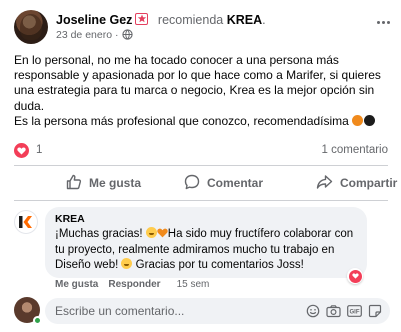 This screenshot has height=332, width=401. What do you see at coordinates (358, 120) in the screenshot?
I see `orange-circle-emoji-icon` at bounding box center [358, 120].